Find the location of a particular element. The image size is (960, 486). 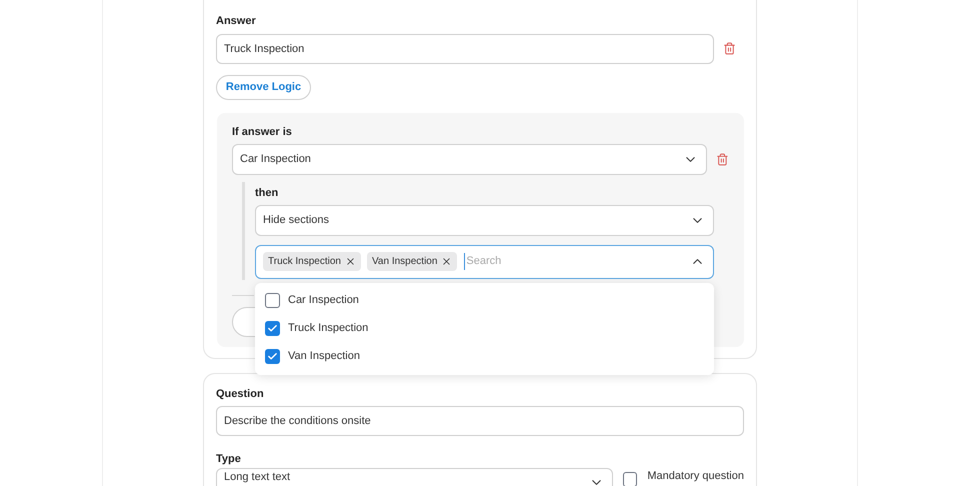

condition-select: Car Inspection is located at coordinates (470, 159).